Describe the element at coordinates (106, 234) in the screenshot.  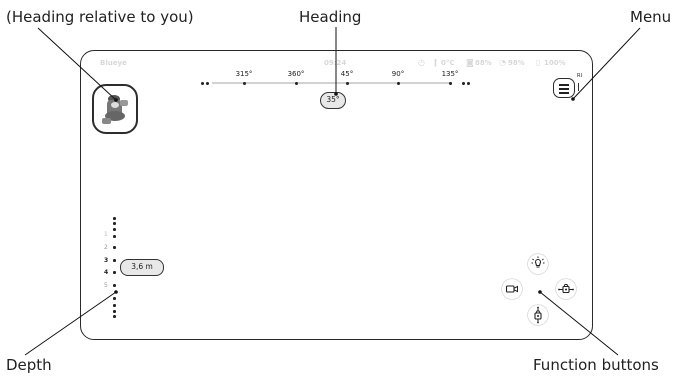
I see `depth-scale-label: 1` at that location.